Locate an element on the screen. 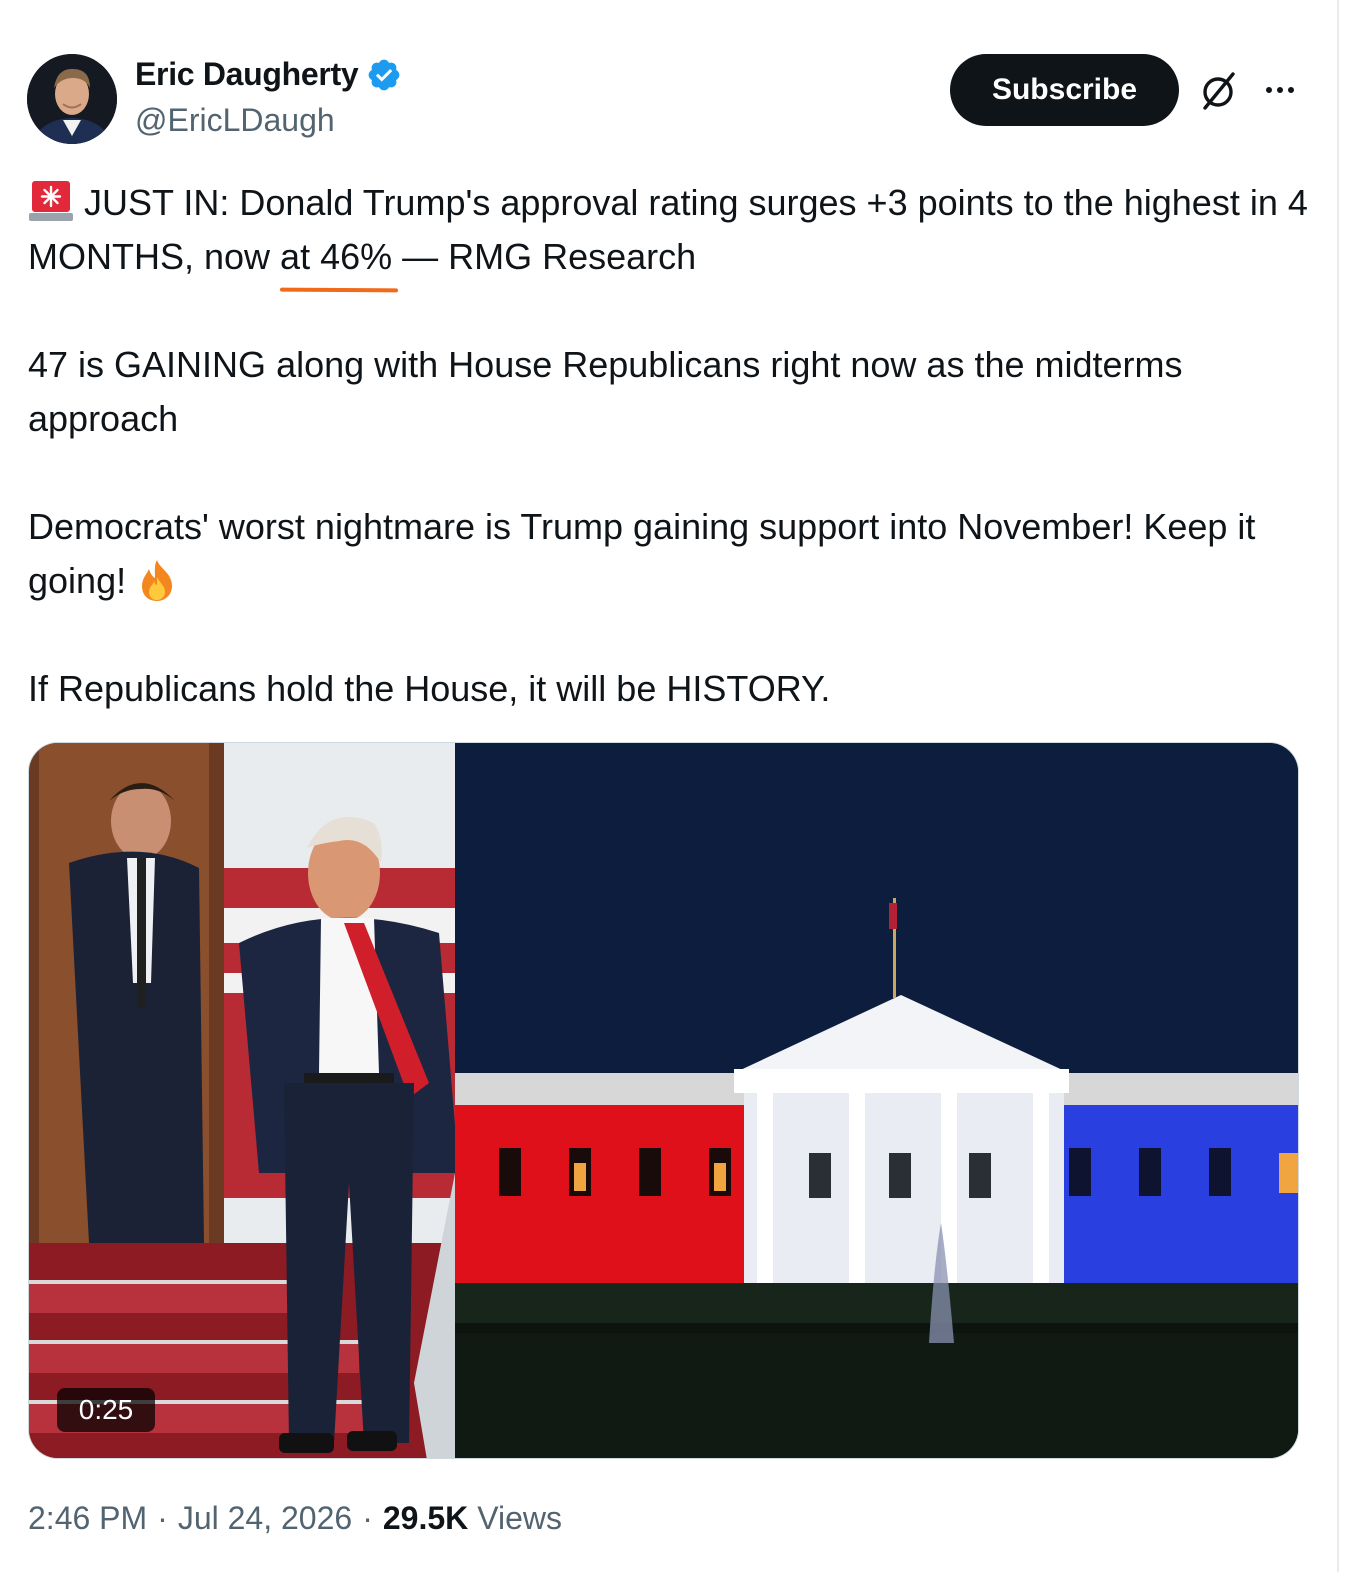  more-dots-icon is located at coordinates (1280, 90).